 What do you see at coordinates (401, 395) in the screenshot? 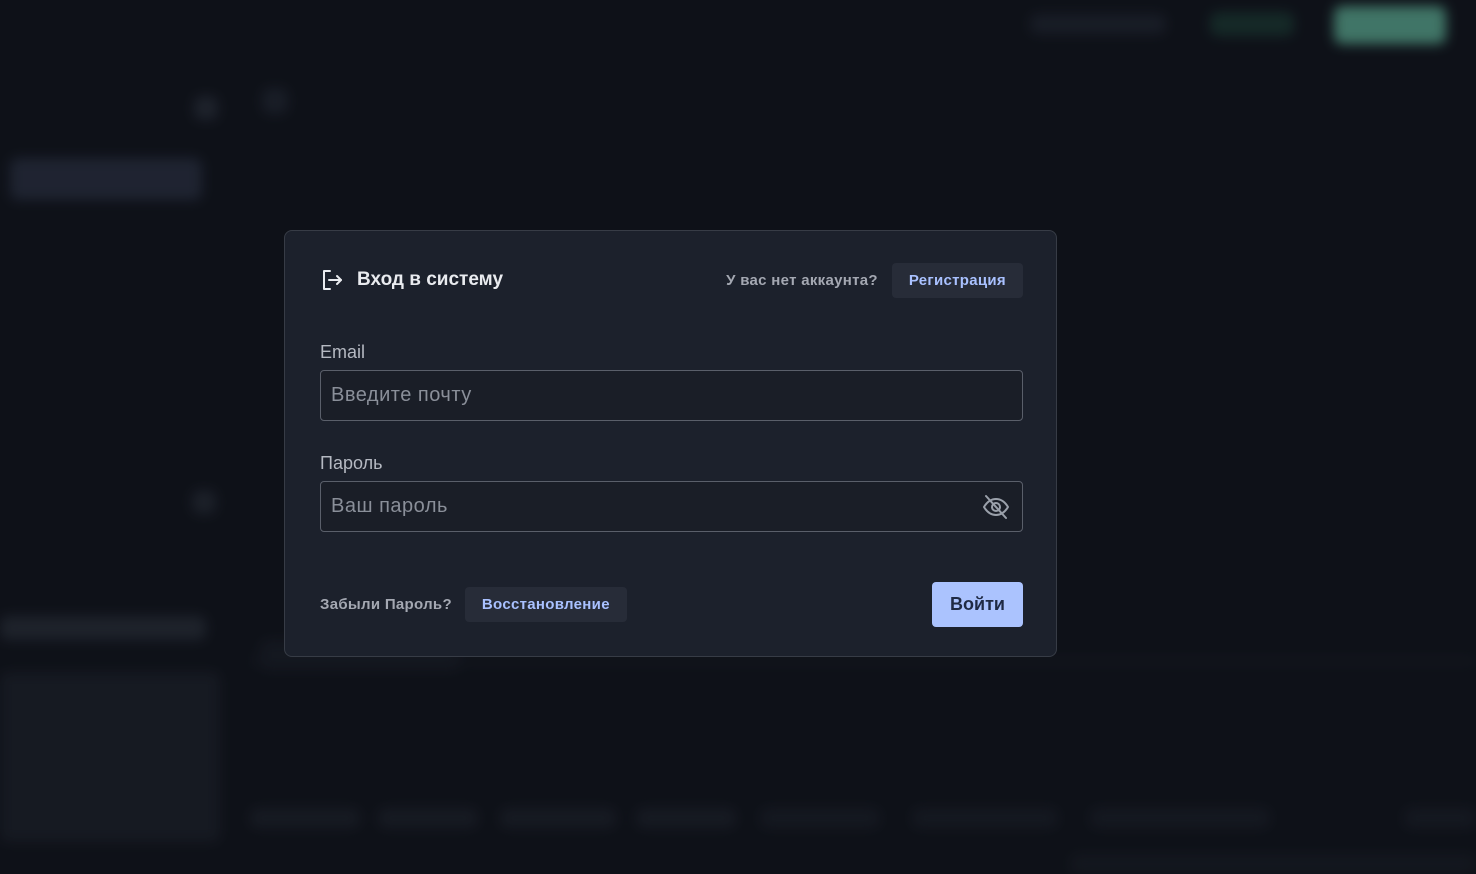
I see `email-placeholder: Введите почту` at bounding box center [401, 395].